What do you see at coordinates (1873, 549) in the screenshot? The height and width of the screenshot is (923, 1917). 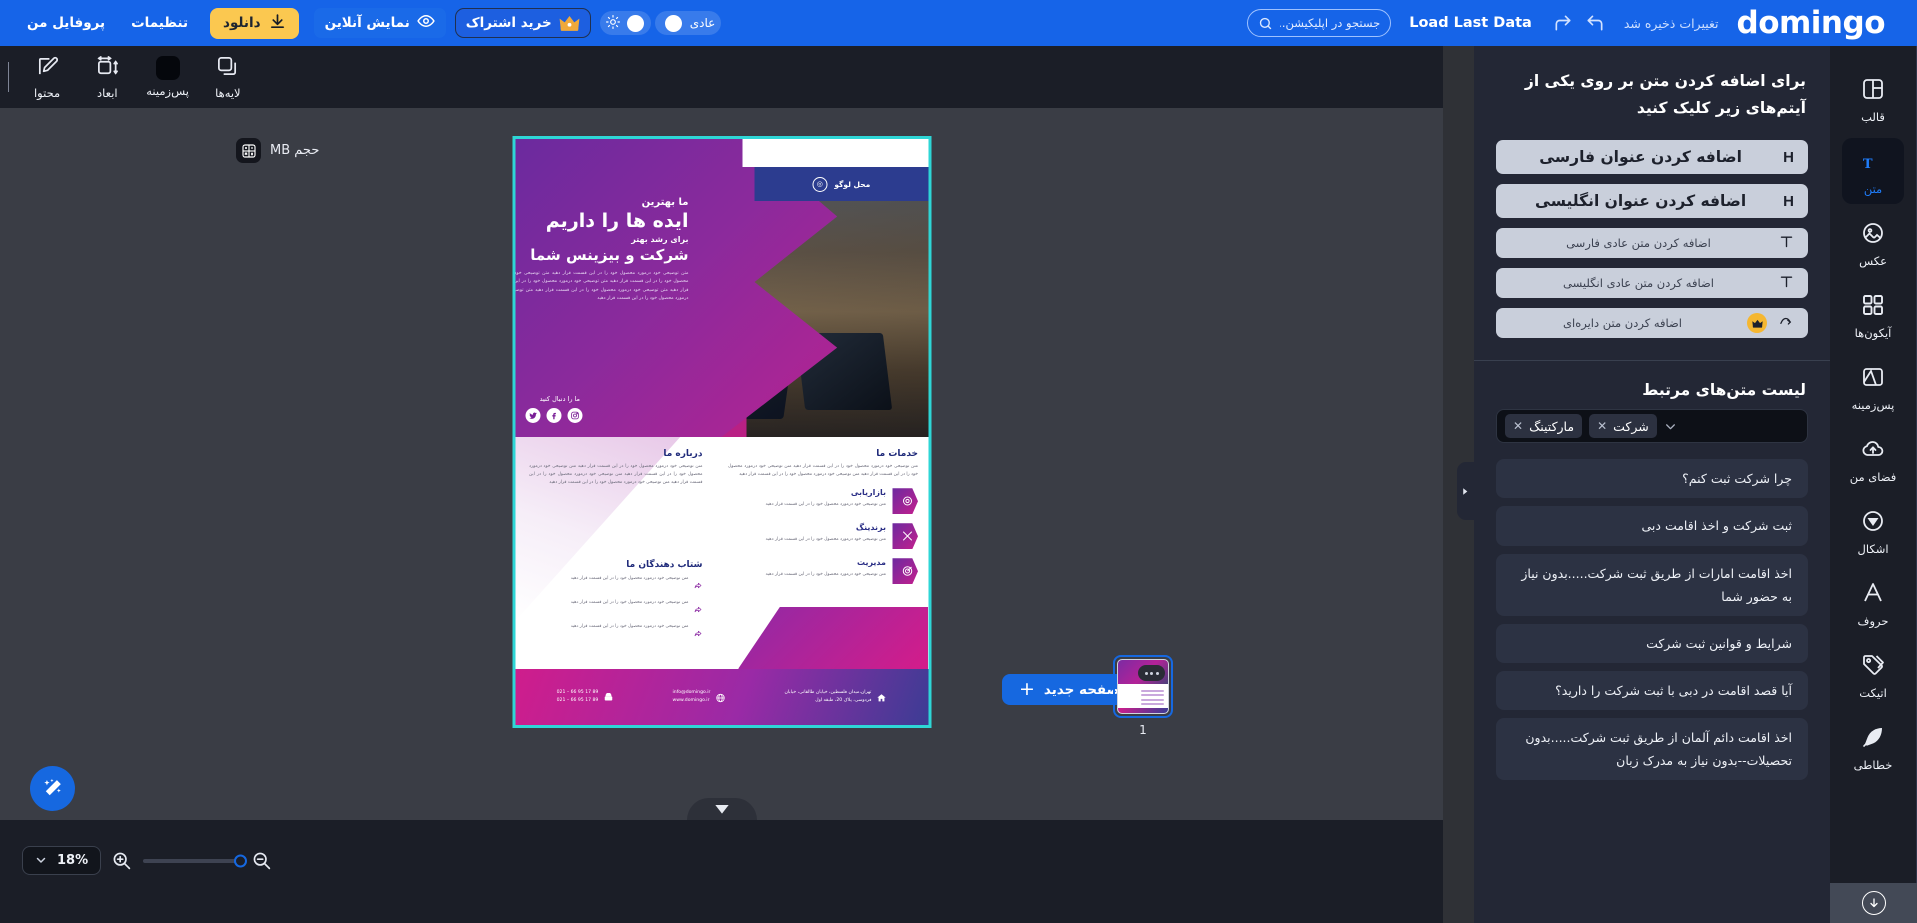 I see `sidebar-item-shapes-label: اشکال` at bounding box center [1873, 549].